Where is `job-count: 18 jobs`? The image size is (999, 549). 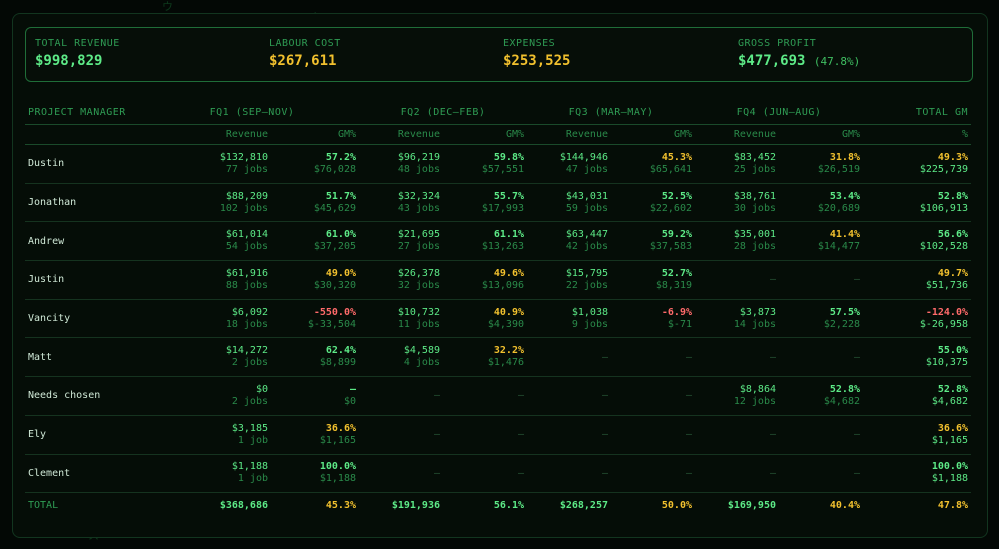
job-count: 18 jobs is located at coordinates (246, 324).